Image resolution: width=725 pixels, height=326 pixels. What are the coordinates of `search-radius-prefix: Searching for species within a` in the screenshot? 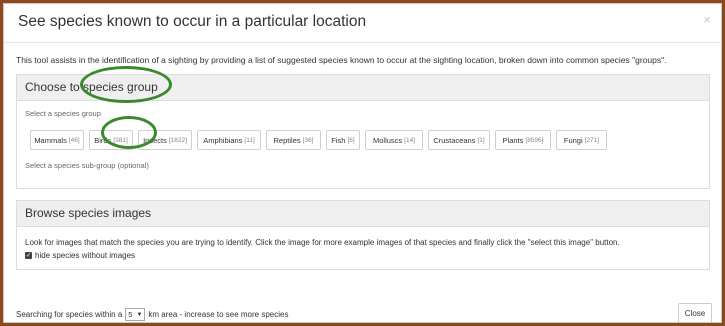 It's located at (69, 314).